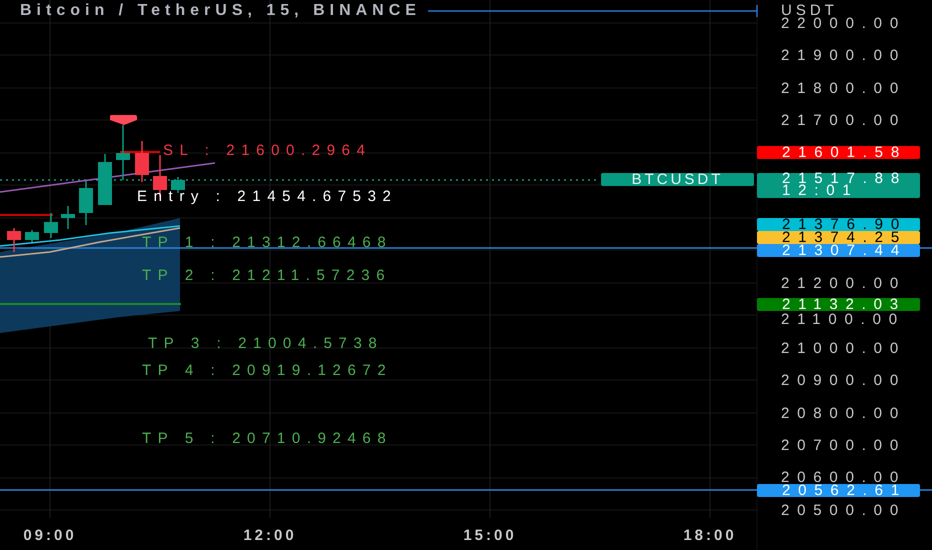 The height and width of the screenshot is (550, 932). I want to click on price-axis-label: 21700.00, so click(843, 120).